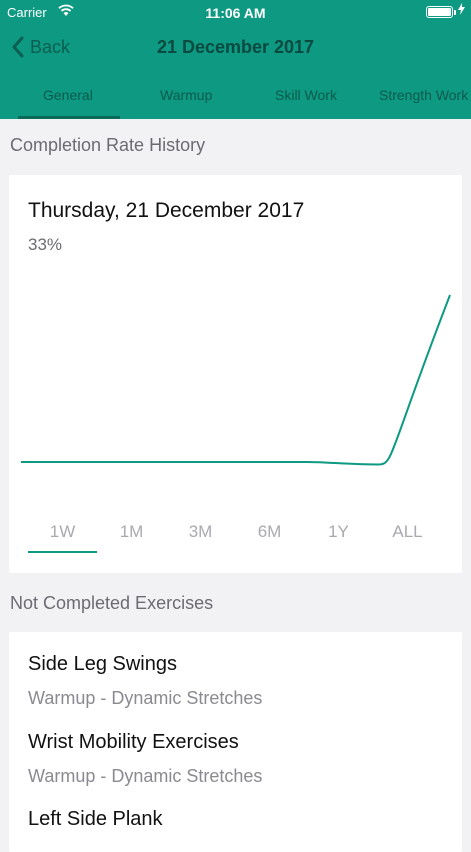  I want to click on tab-bar: General Warmup Skill Work Strength Work, so click(235, 95).